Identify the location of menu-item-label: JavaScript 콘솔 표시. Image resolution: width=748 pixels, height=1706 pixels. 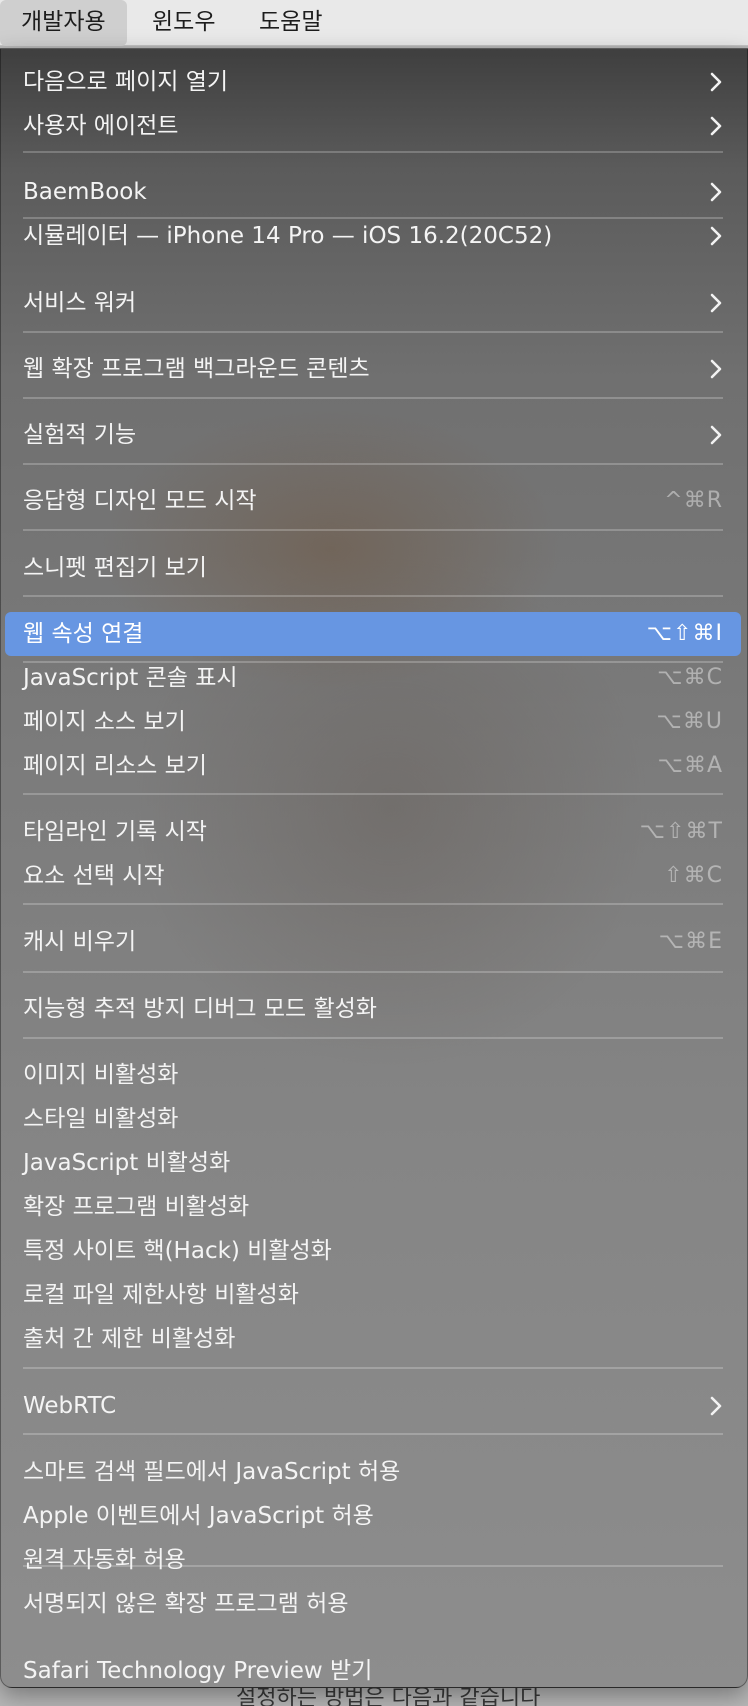
(130, 678).